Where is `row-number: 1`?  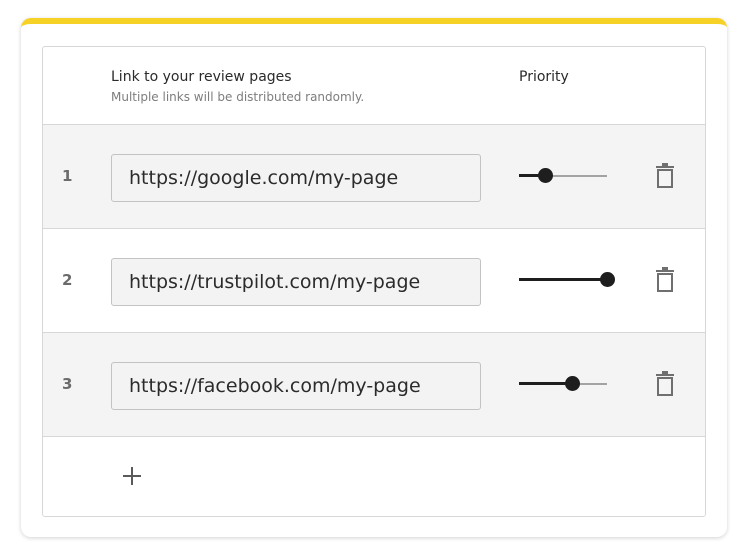
row-number: 1 is located at coordinates (67, 176).